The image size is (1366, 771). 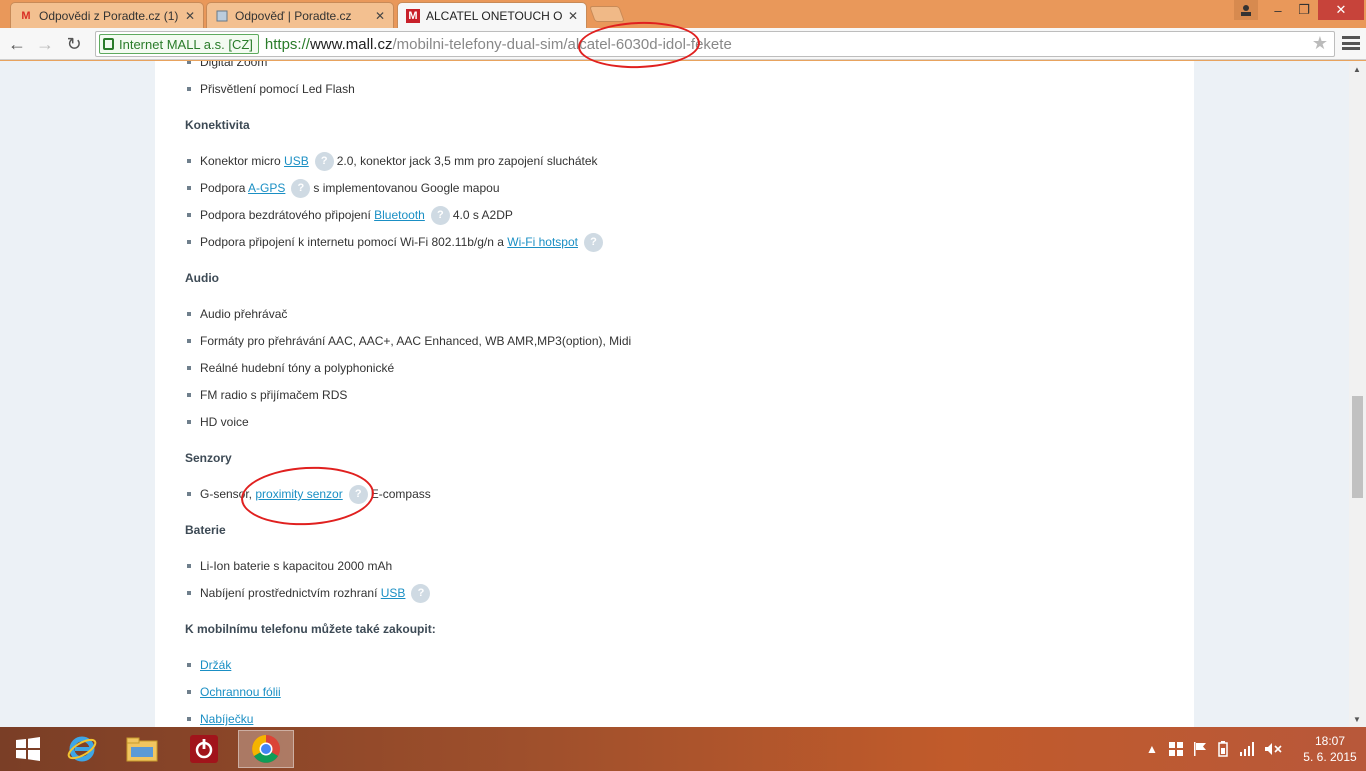 I want to click on accessory-link: Držák, so click(x=215, y=665).